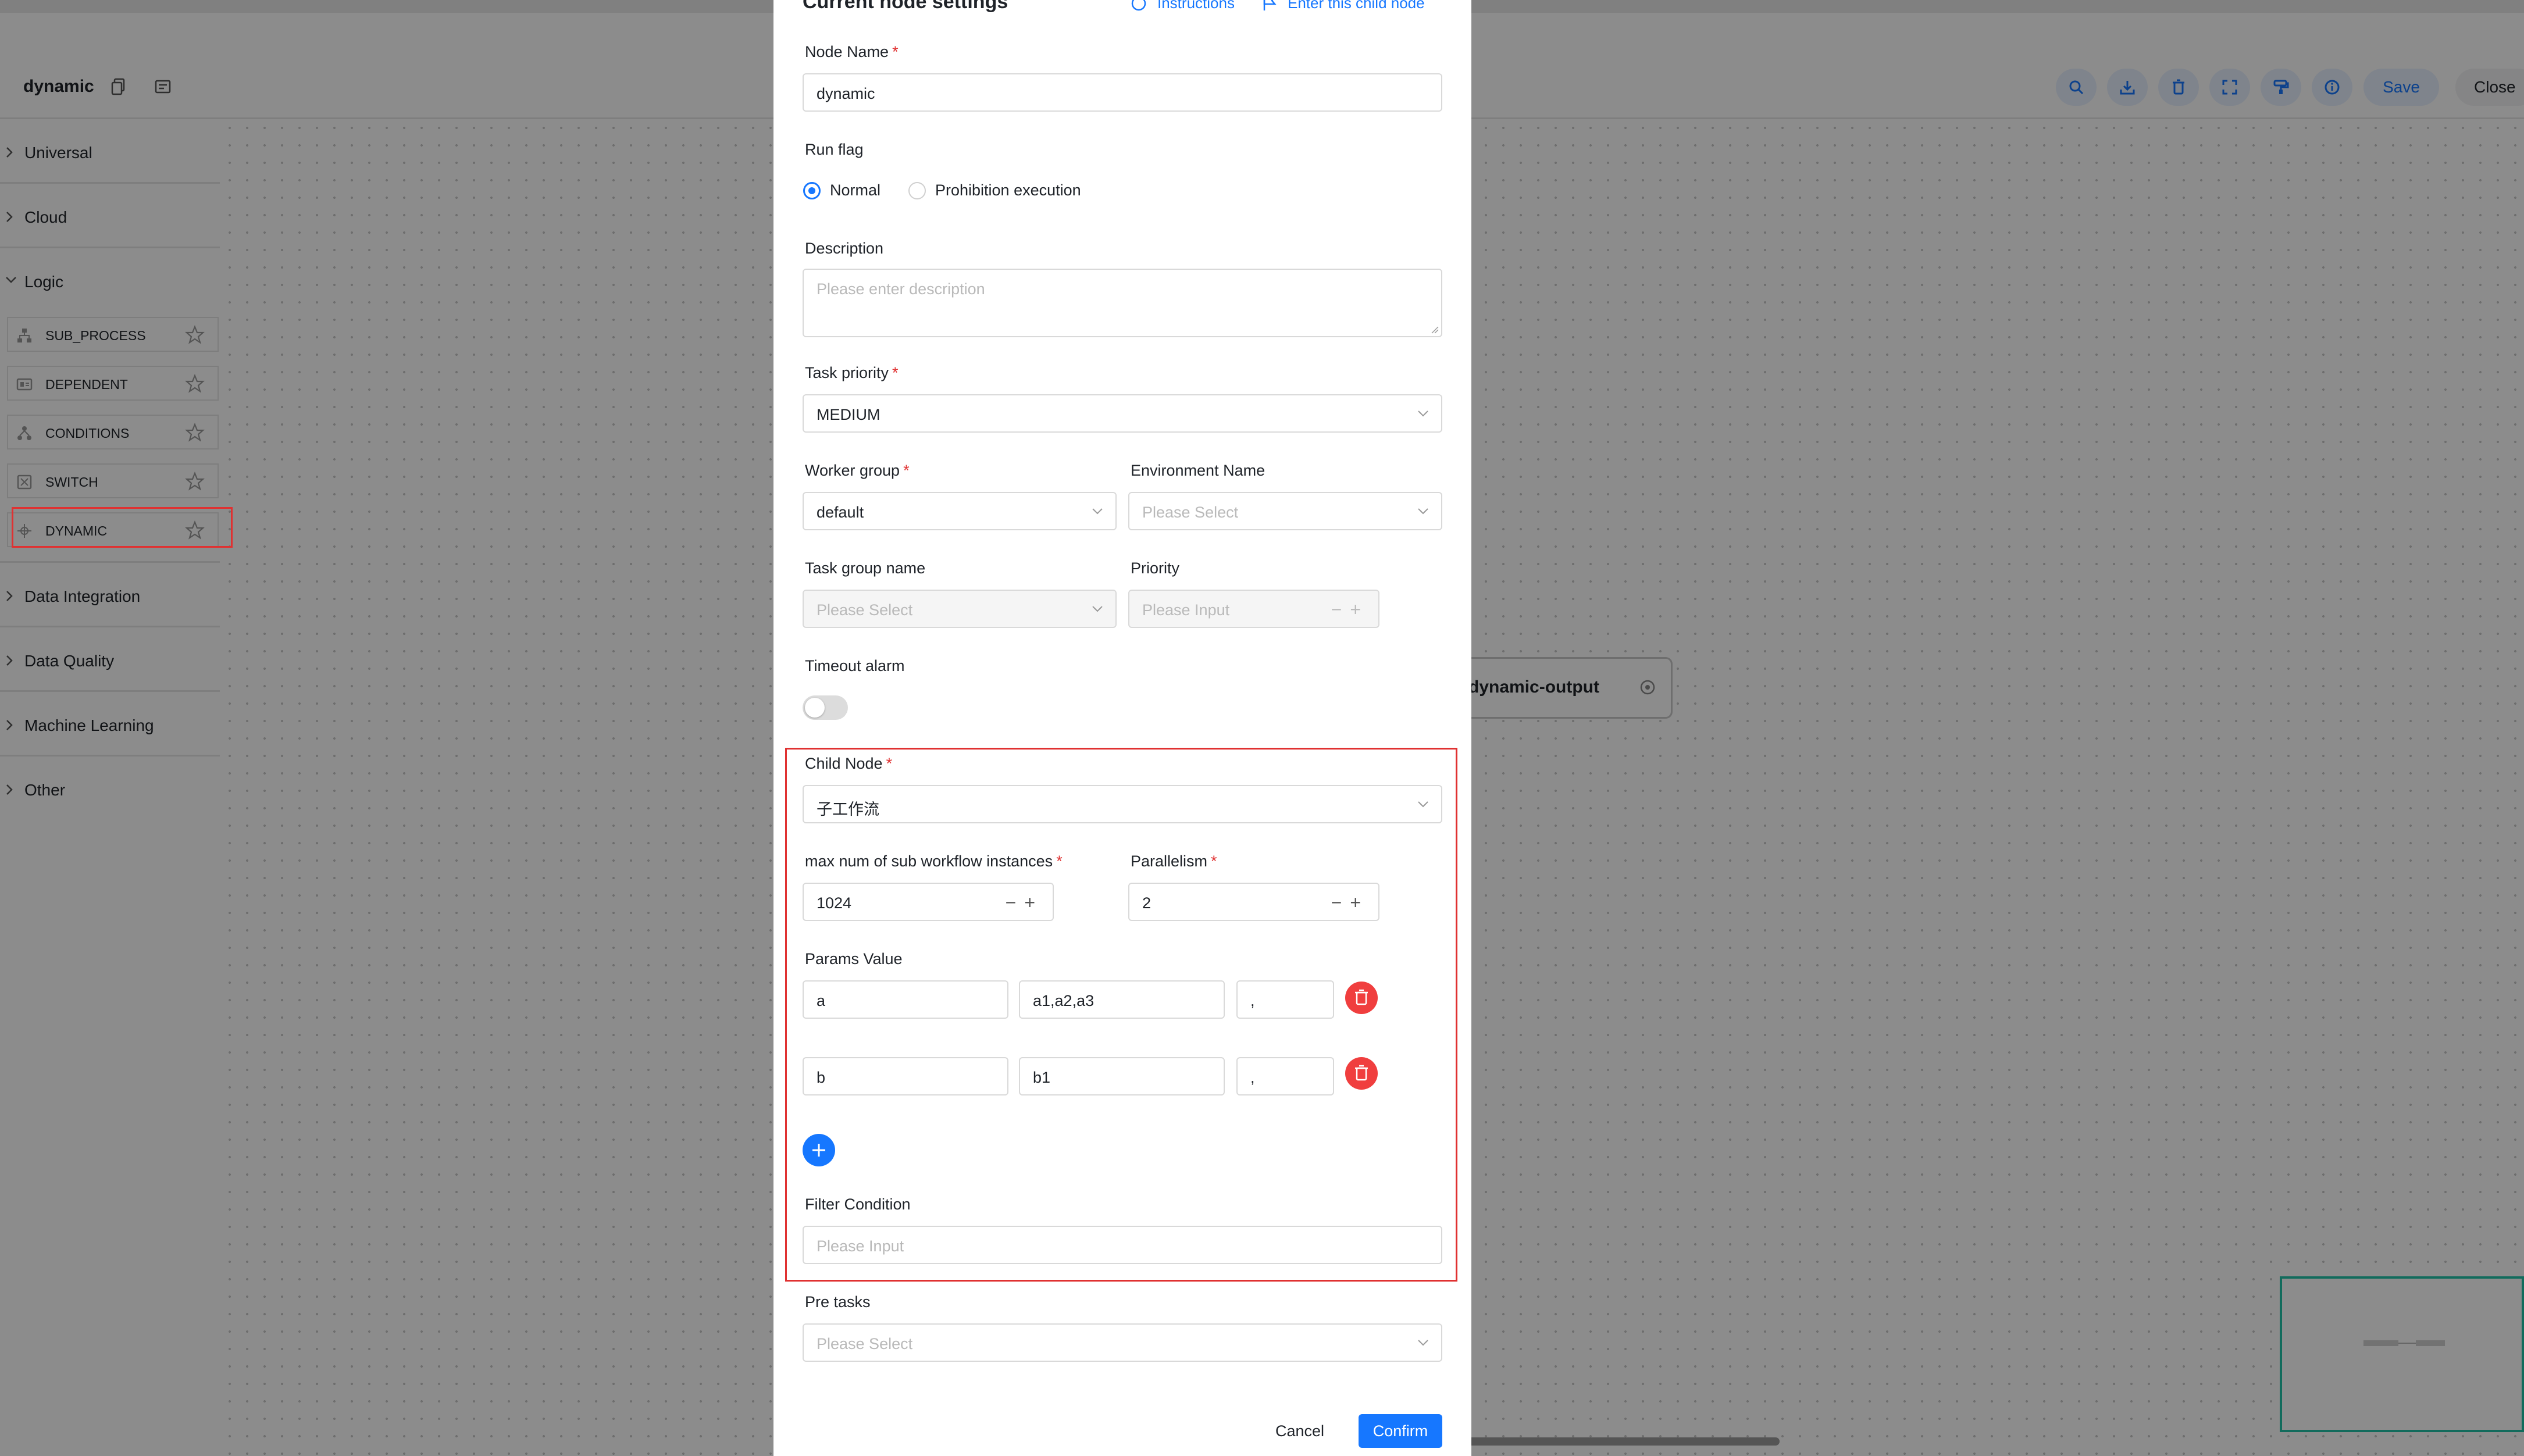  What do you see at coordinates (1147, 903) in the screenshot?
I see `parallelism-value: 2` at bounding box center [1147, 903].